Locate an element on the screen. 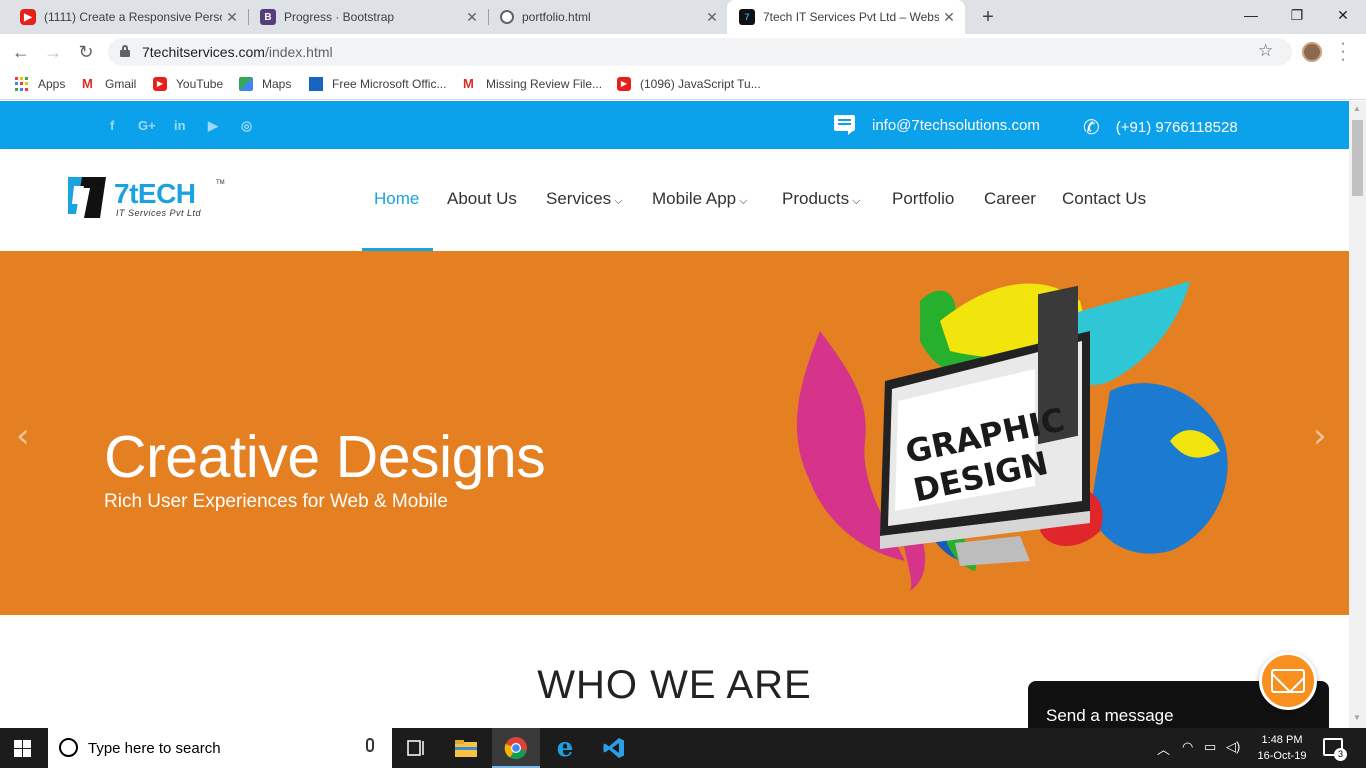  graphic-design-illustration: GRAPHIC DESIGN is located at coordinates (1012, 436).